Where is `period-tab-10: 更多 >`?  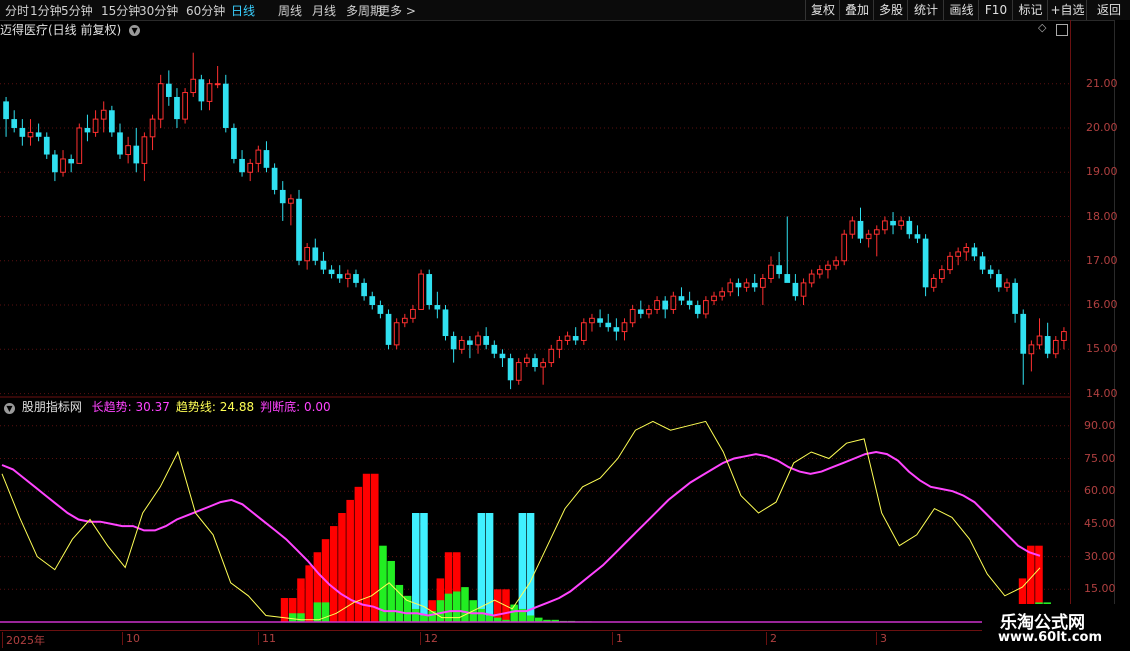
period-tab-10: 更多 > is located at coordinates (397, 10).